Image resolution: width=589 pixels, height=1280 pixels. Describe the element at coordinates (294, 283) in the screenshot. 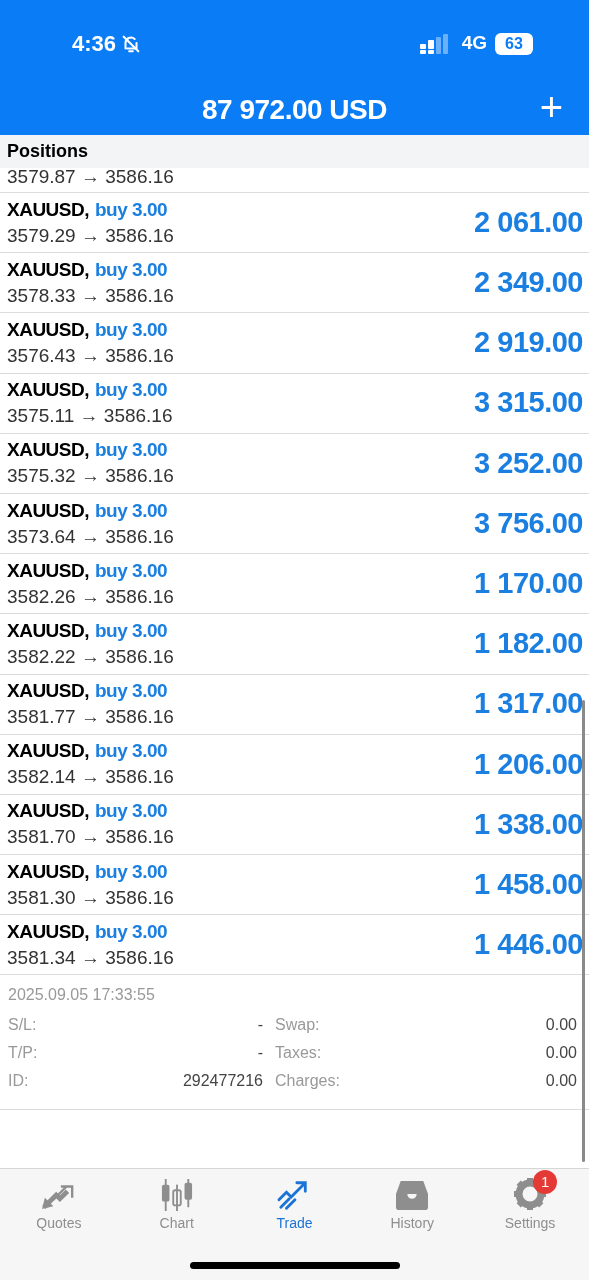

I see `position-row: XAUUSD, buy 3.00 3578.33 → 3586.16 2 349.00` at that location.